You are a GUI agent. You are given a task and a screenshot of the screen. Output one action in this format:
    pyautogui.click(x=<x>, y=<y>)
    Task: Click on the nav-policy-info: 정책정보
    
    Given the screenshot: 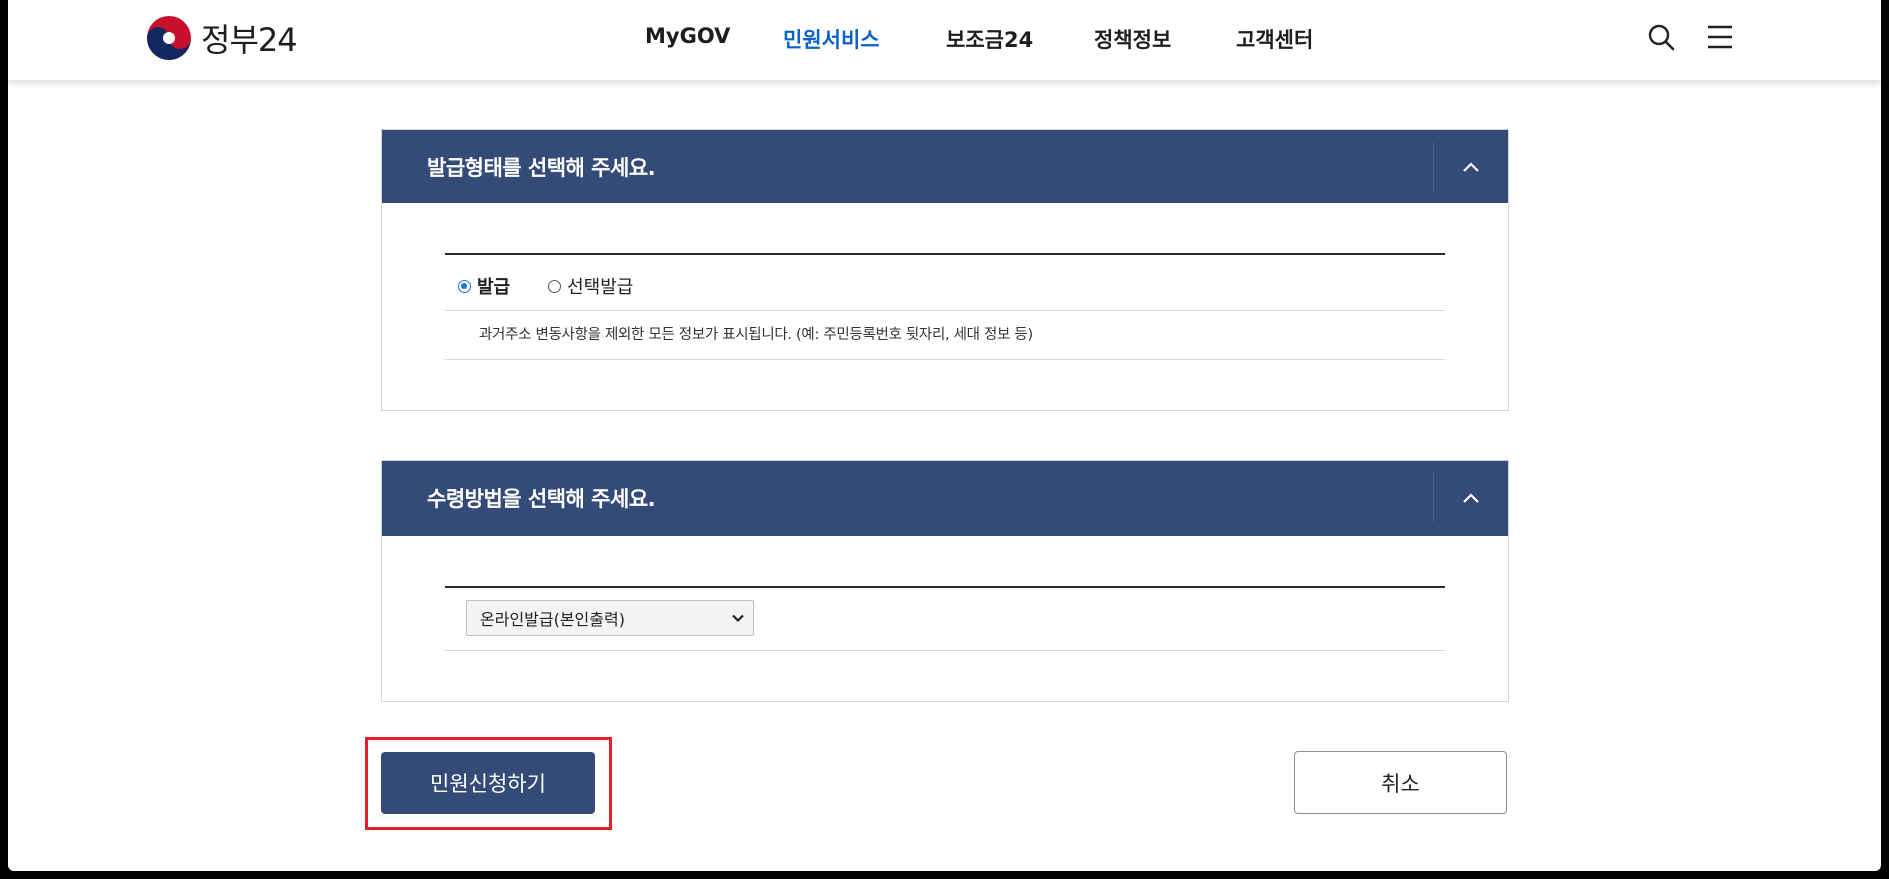 What is the action you would take?
    pyautogui.click(x=1132, y=39)
    